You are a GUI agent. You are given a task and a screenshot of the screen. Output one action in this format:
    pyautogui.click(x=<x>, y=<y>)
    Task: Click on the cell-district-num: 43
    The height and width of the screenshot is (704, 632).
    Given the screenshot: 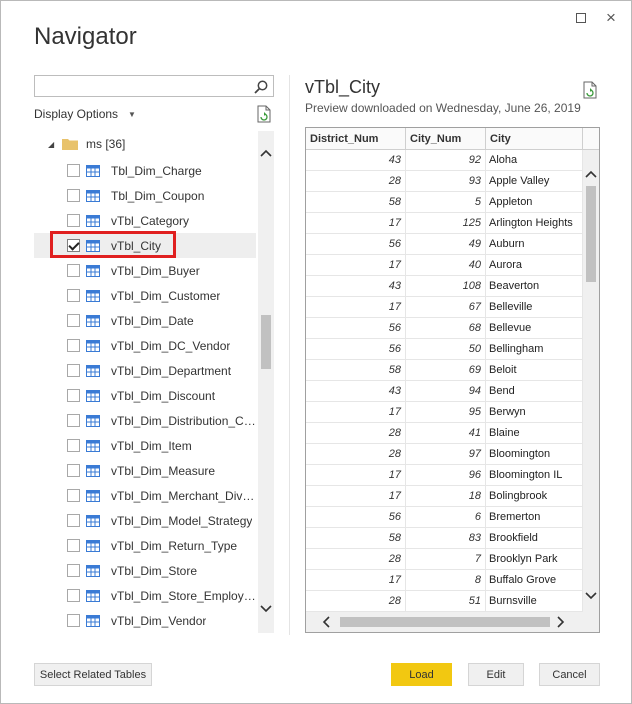 What is the action you would take?
    pyautogui.click(x=356, y=391)
    